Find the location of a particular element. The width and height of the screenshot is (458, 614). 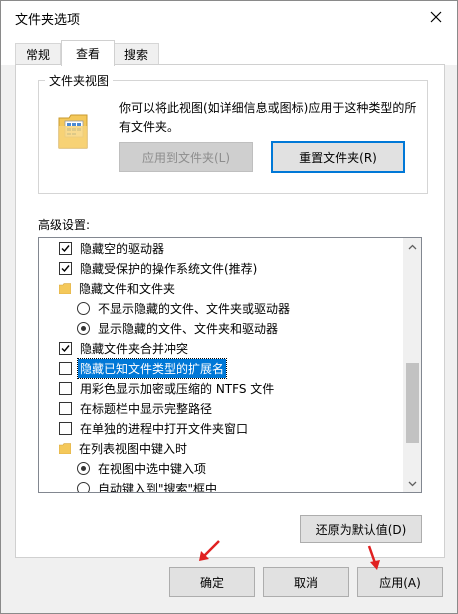

apply-label: 应用(A) is located at coordinates (400, 582).